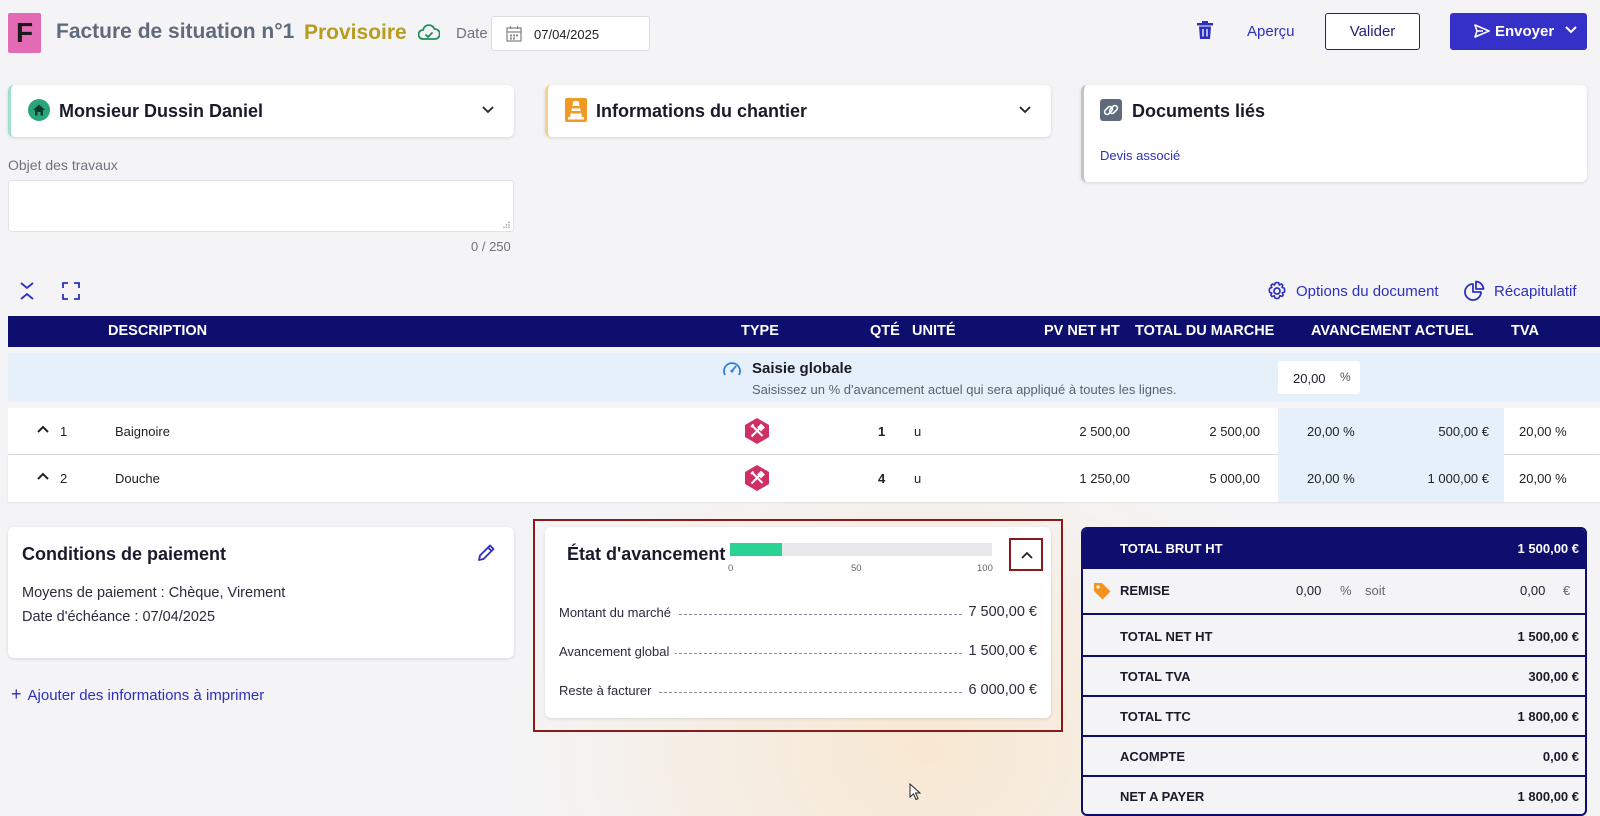  I want to click on date-input: 07/04/2025, so click(570, 33).